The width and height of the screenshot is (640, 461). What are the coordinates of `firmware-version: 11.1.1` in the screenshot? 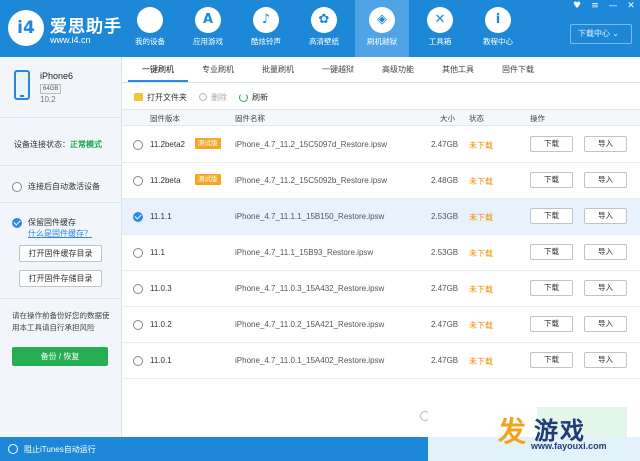 It's located at (161, 216).